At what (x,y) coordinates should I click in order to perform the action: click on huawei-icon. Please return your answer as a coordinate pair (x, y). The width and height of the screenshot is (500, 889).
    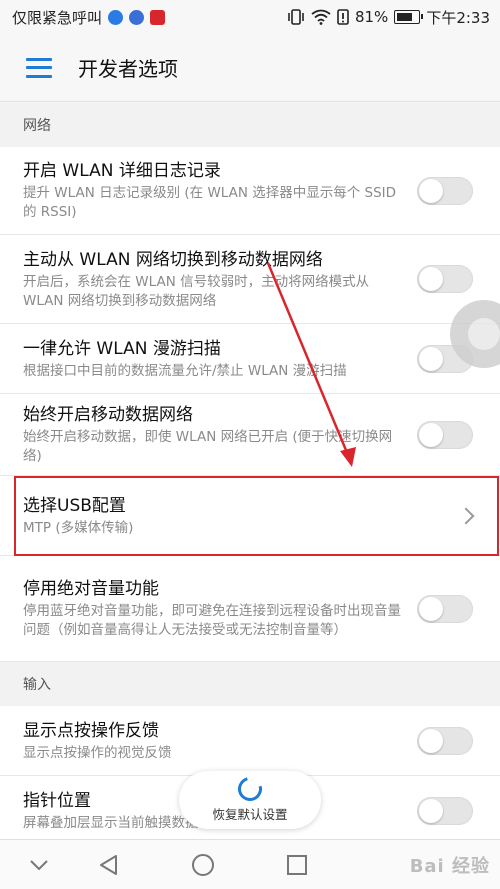
    Looking at the image, I should click on (158, 17).